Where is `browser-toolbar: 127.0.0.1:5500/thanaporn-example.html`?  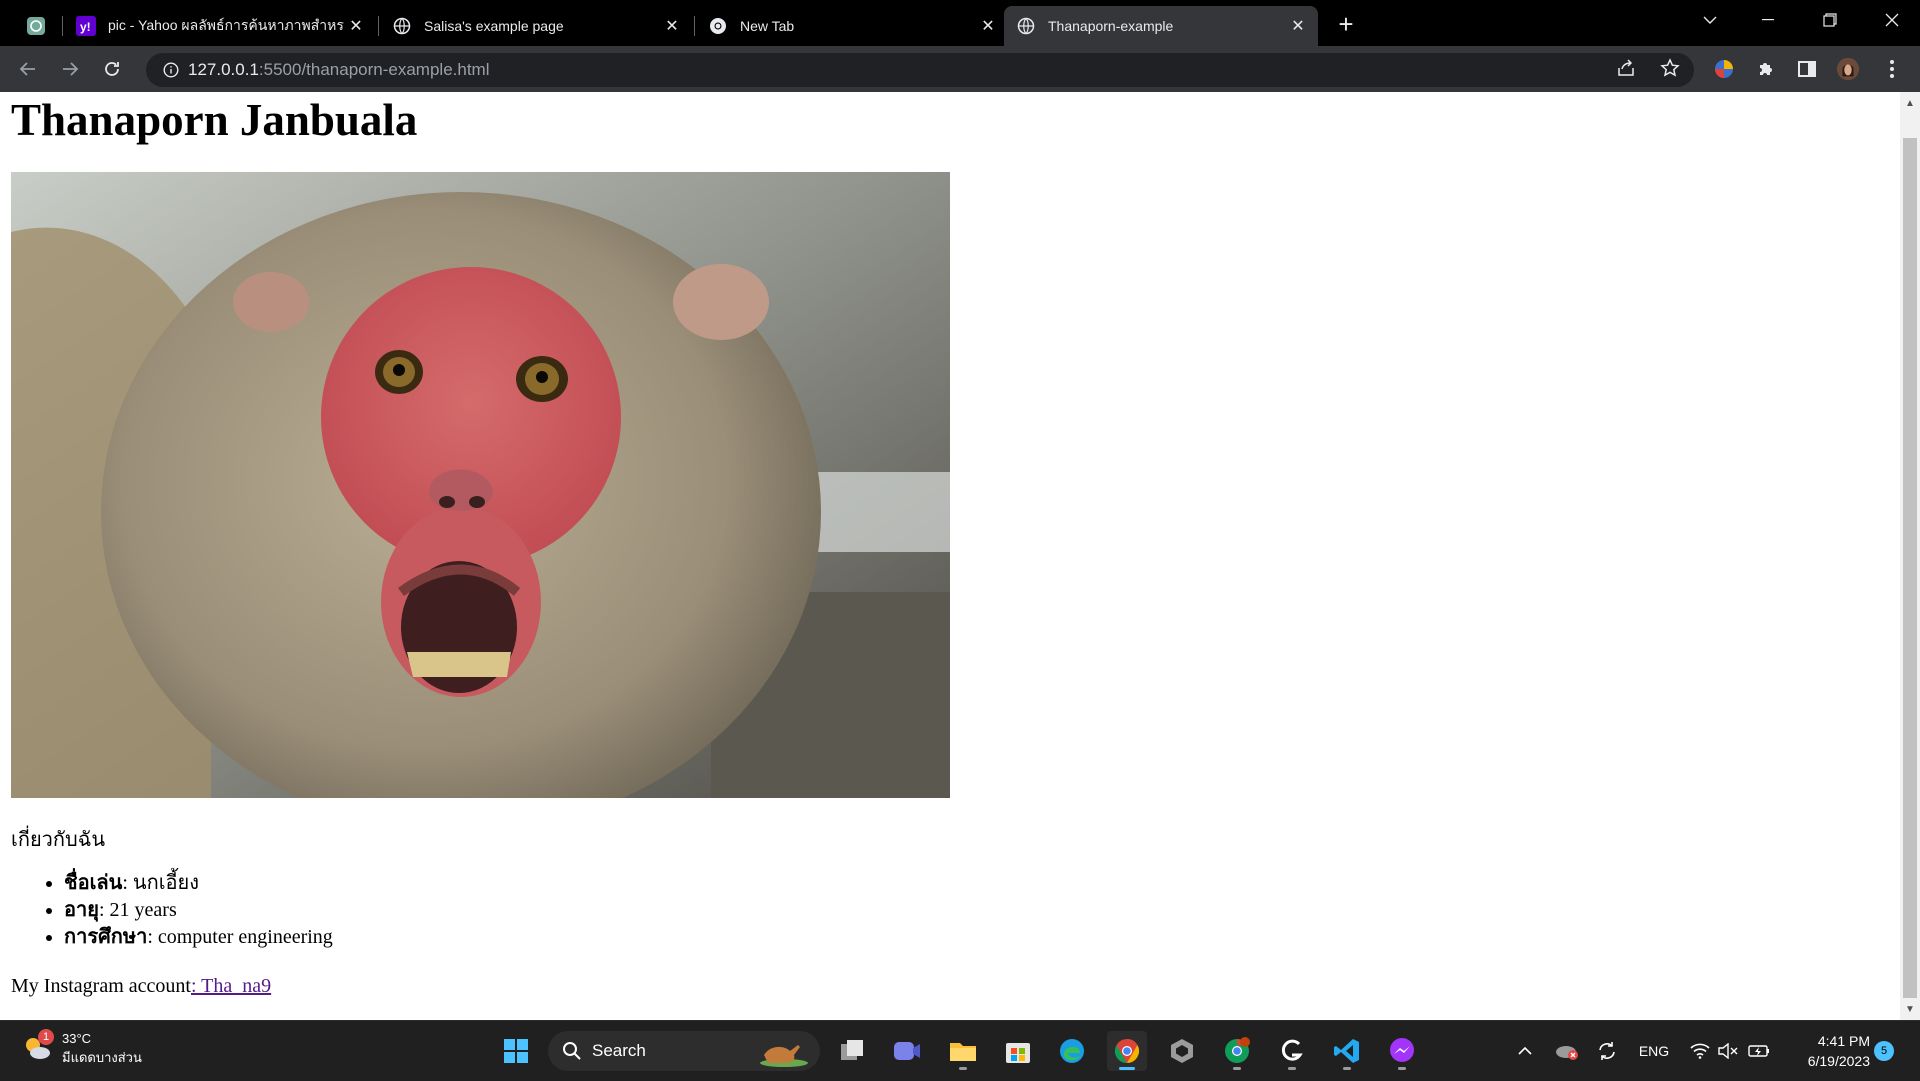 browser-toolbar: 127.0.0.1:5500/thanaporn-example.html is located at coordinates (960, 69).